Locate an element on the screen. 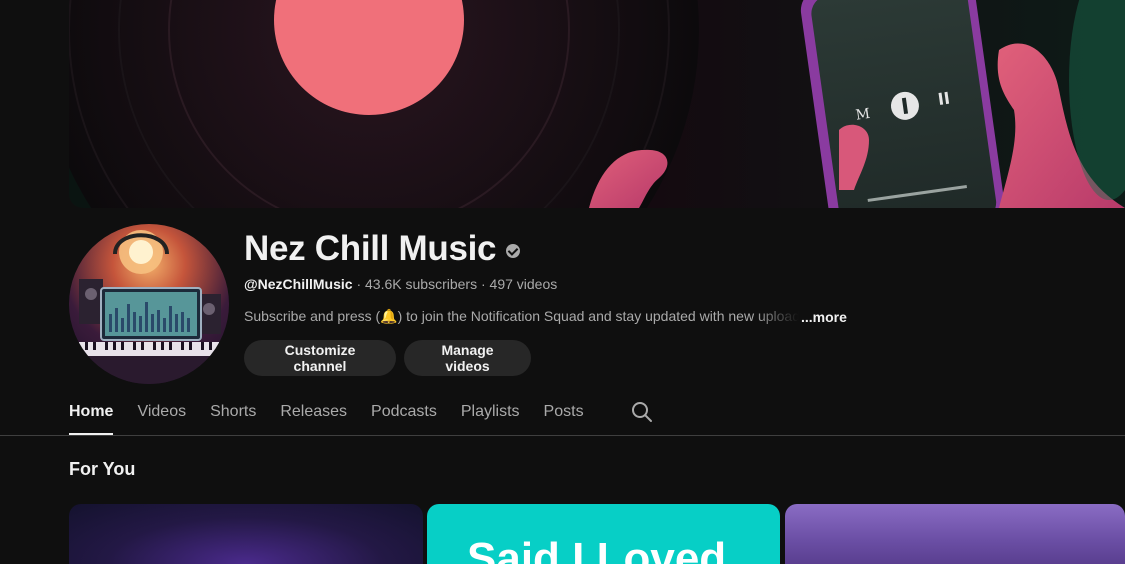 The image size is (1125, 564). video-thumbnail: Said I Loved is located at coordinates (603, 534).